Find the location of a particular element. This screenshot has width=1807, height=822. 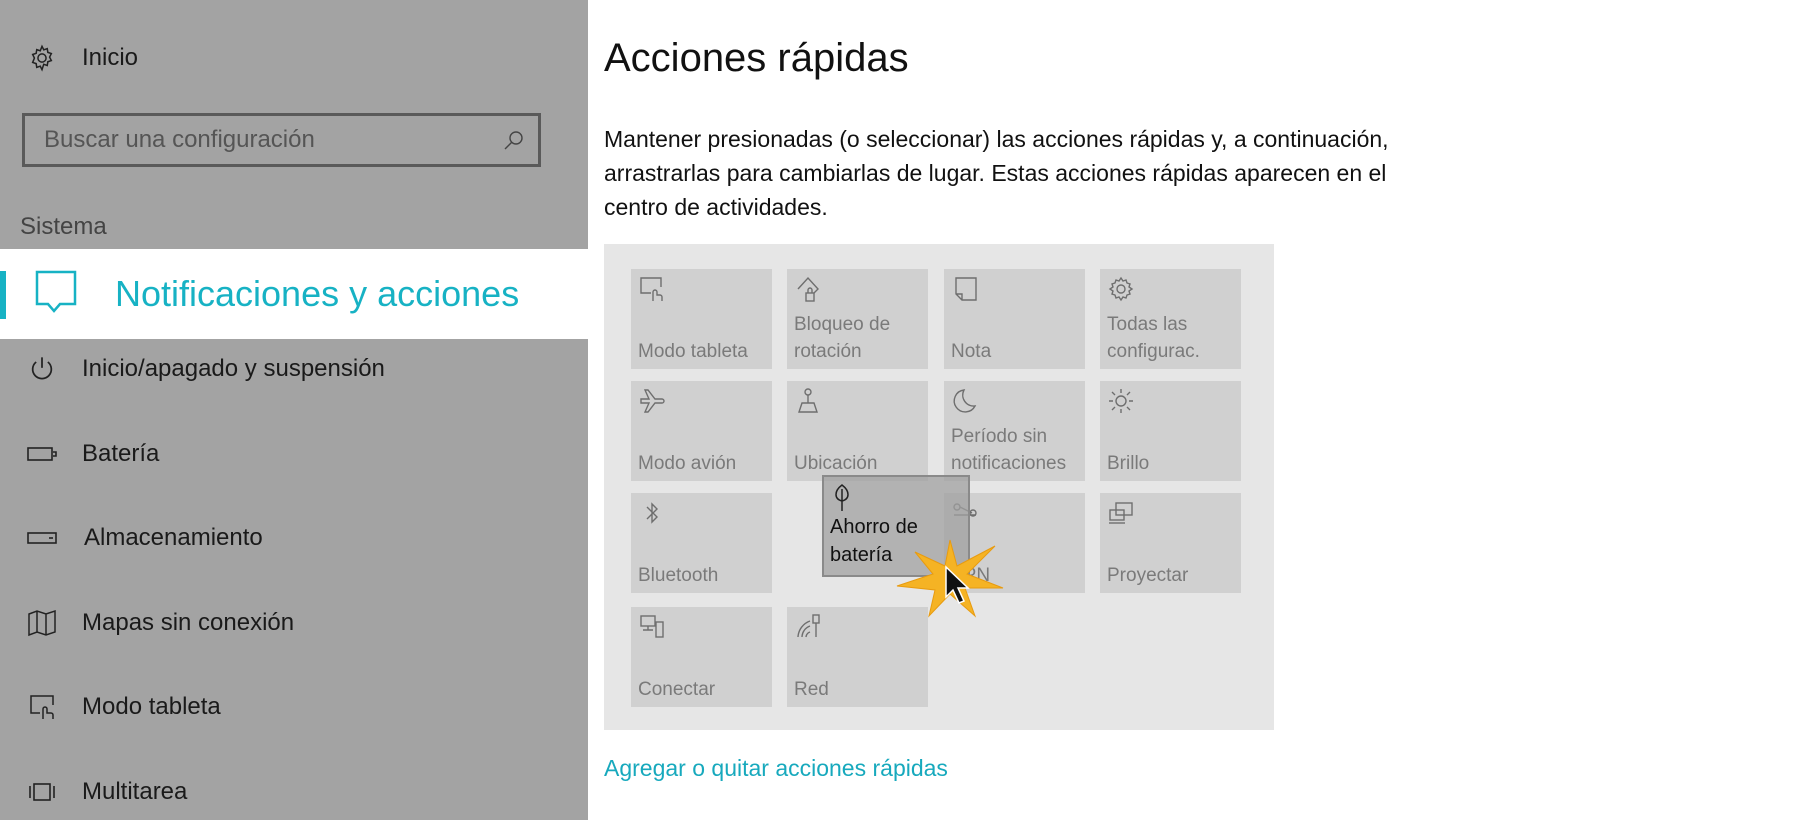

add-remove-quick-actions-link: Agregar o quitar acciones rápidas is located at coordinates (776, 768).